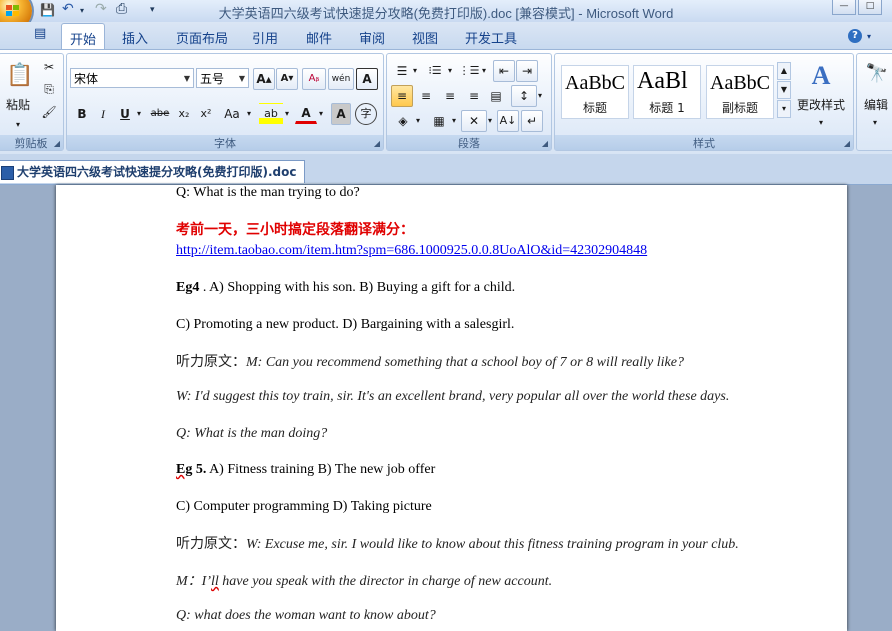 Image resolution: width=892 pixels, height=631 pixels. What do you see at coordinates (319, 37) in the screenshot?
I see `tab-mailings: 邮件` at bounding box center [319, 37].